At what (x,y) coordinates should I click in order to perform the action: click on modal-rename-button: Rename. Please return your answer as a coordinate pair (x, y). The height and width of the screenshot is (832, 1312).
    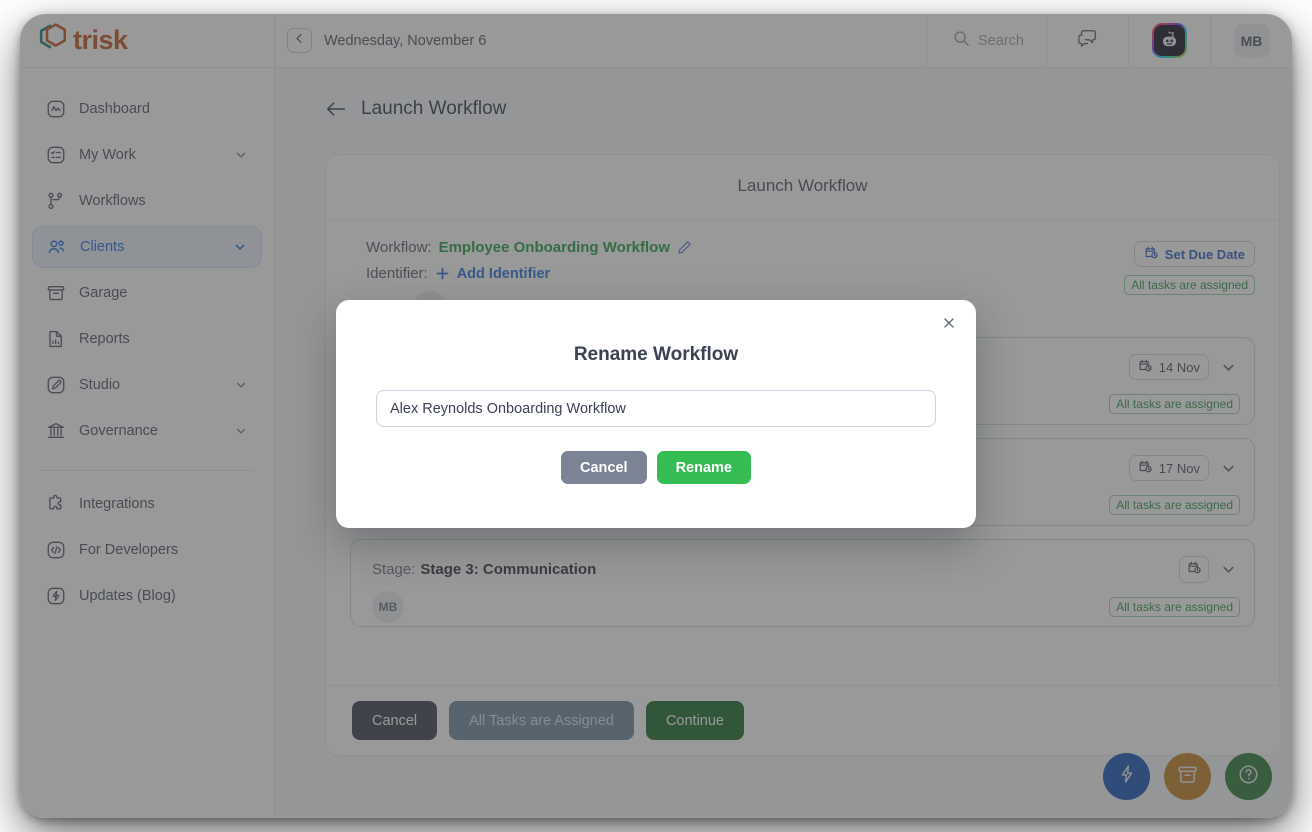
    Looking at the image, I should click on (703, 467).